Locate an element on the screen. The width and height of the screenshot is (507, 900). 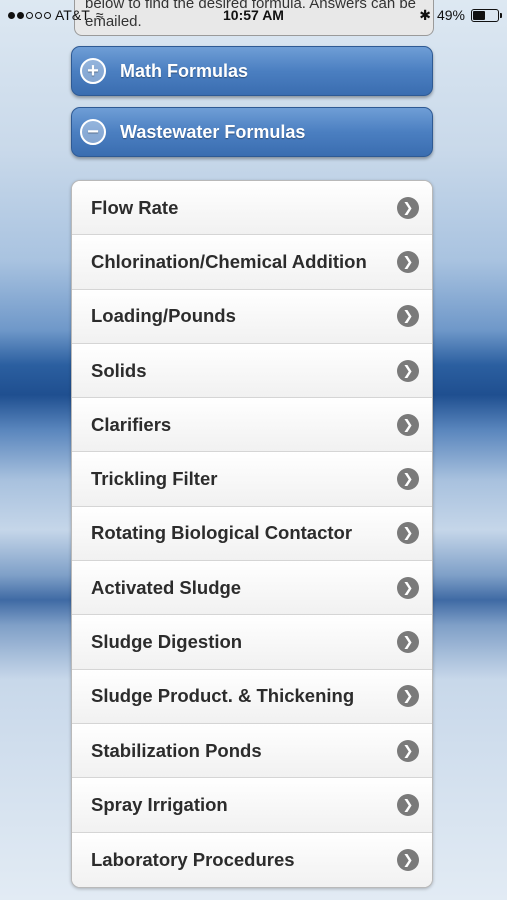
bluetooth-icon: ✱ is located at coordinates (425, 14).